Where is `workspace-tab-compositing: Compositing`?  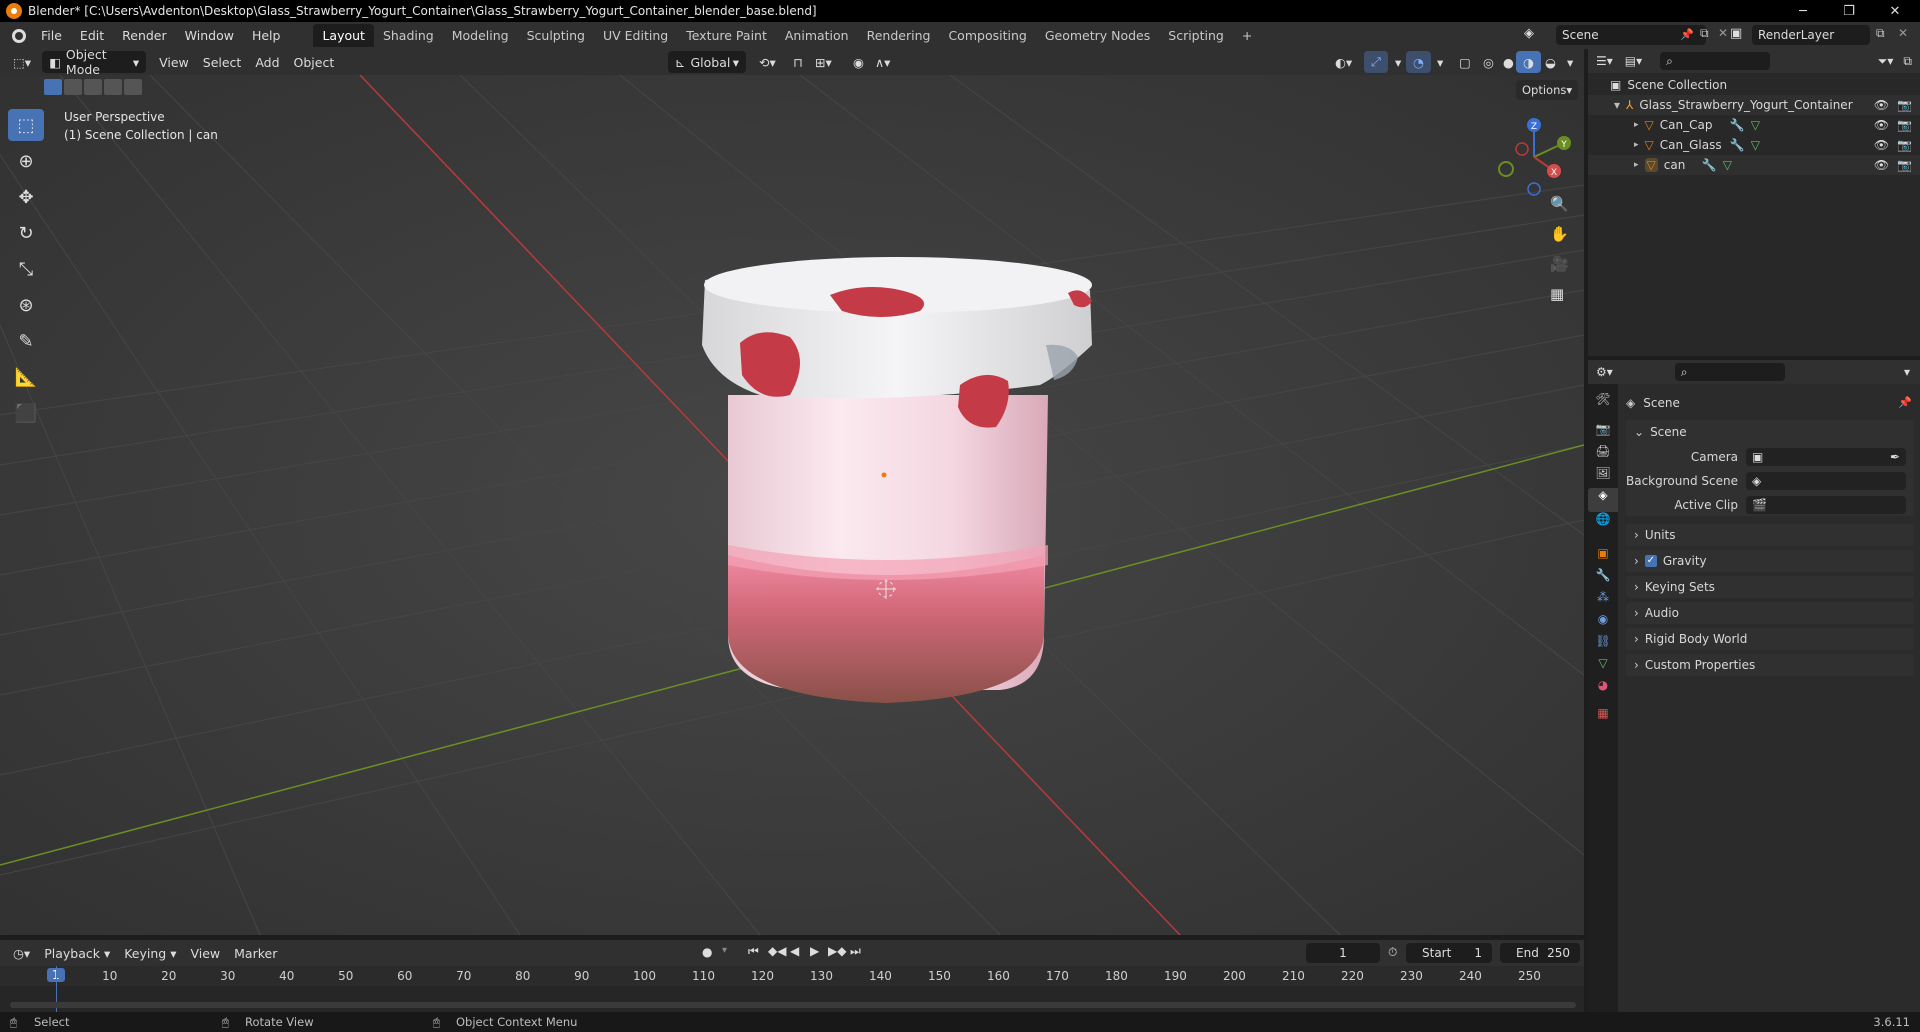
workspace-tab-compositing: Compositing is located at coordinates (987, 35).